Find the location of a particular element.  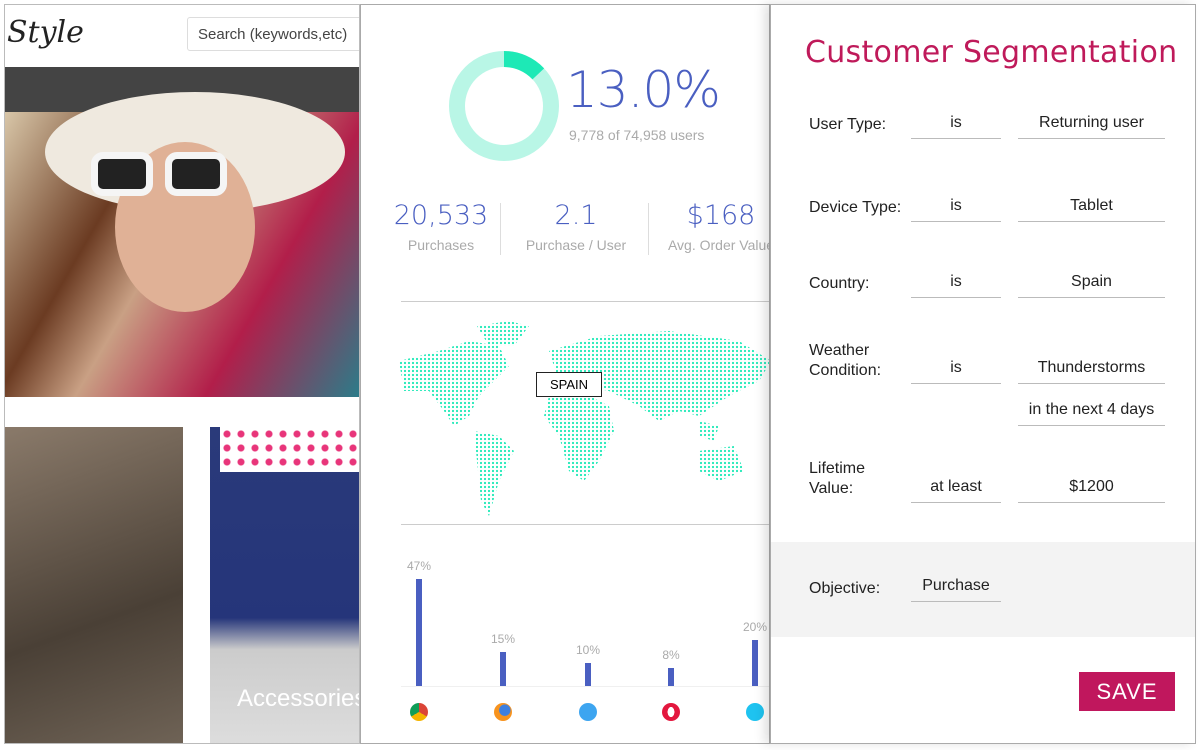

user-type-value: Returning user is located at coordinates (1091, 124).